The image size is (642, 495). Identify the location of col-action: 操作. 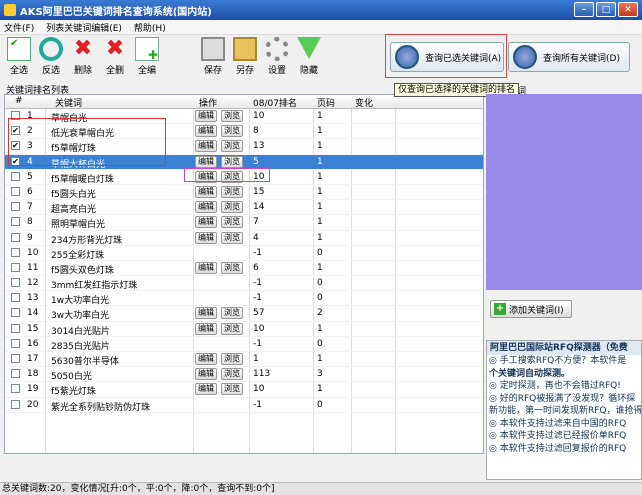
(208, 102).